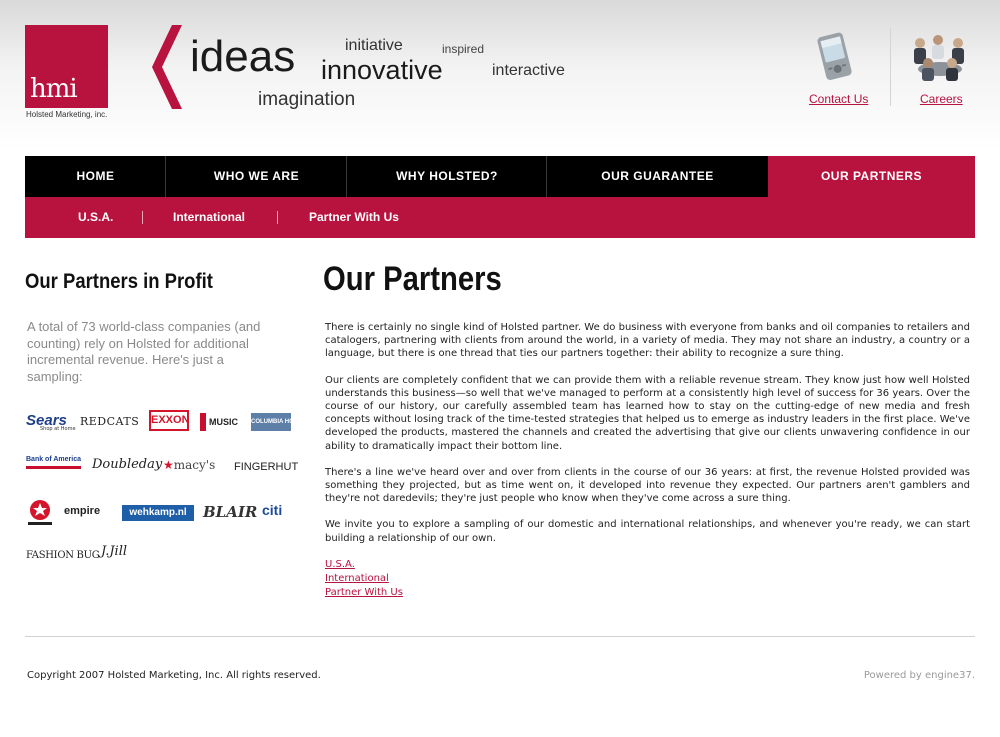  I want to click on link-international: International, so click(647, 579).